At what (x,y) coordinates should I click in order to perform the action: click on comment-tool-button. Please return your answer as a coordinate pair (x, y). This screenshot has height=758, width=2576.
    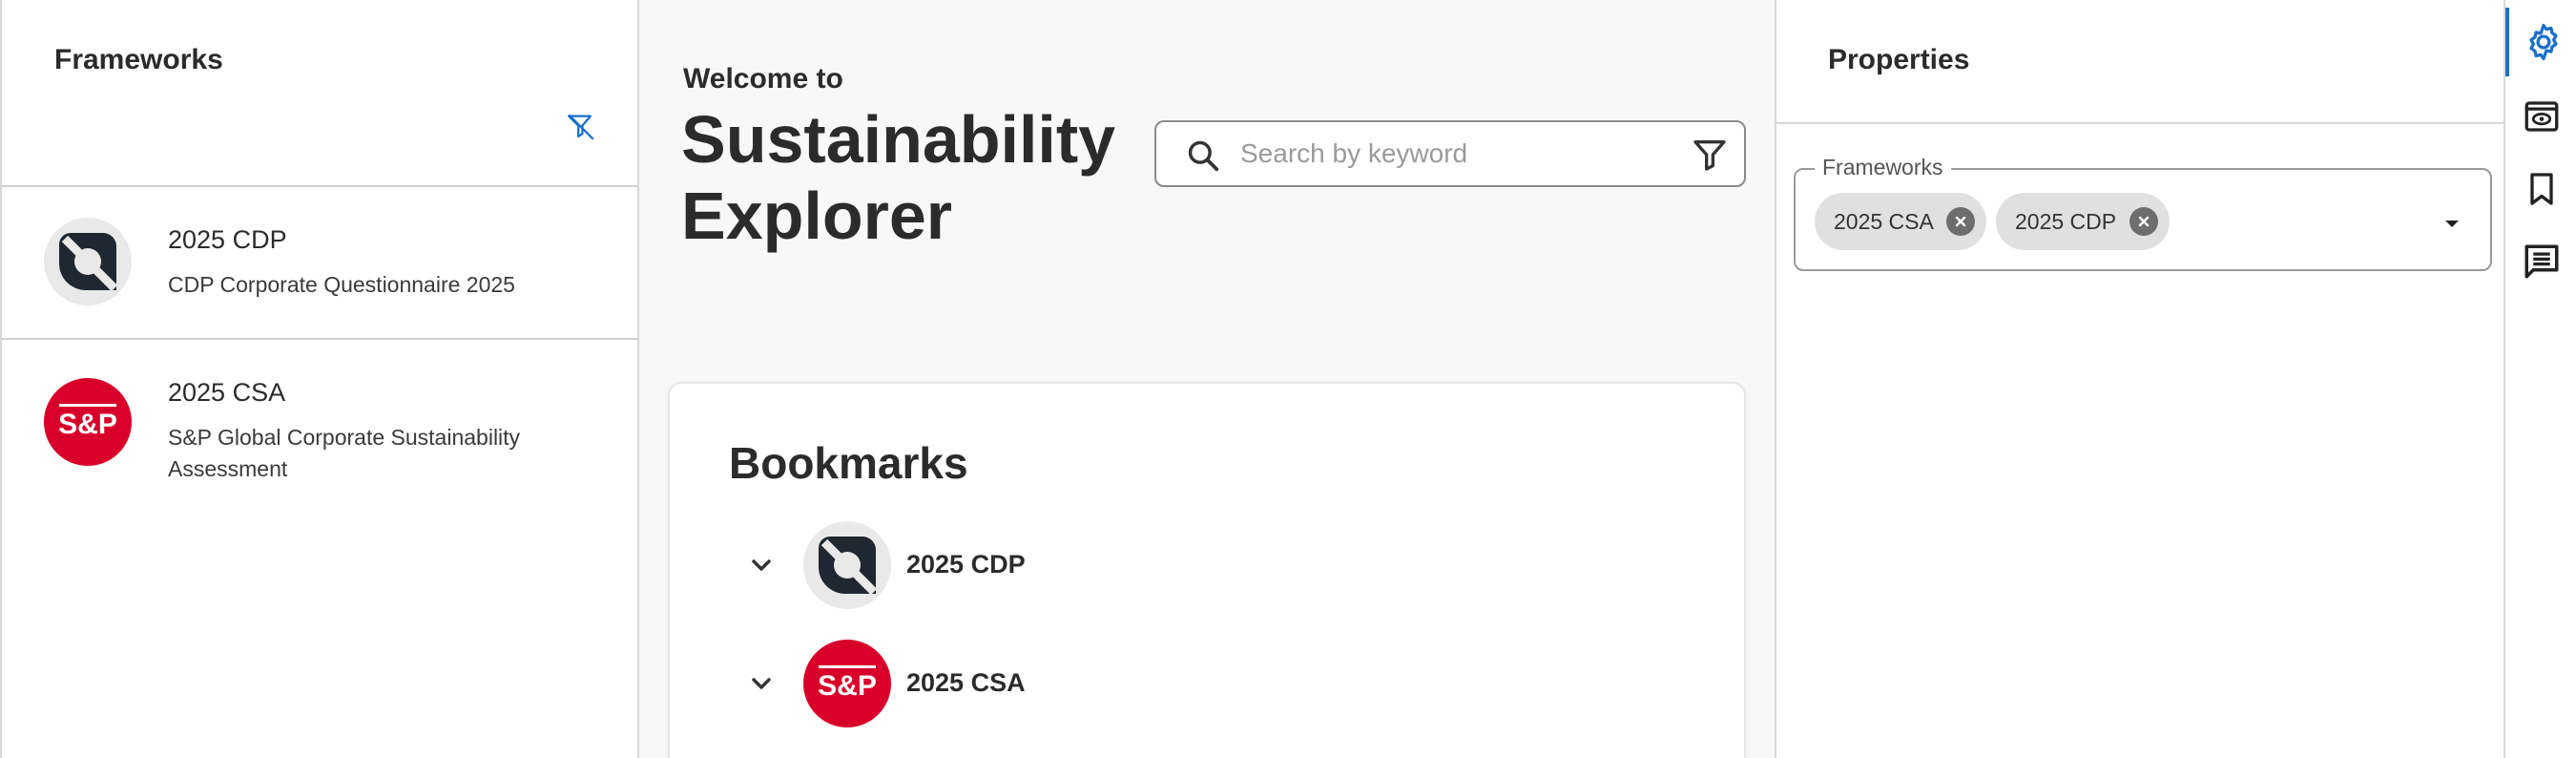
    Looking at the image, I should click on (2540, 261).